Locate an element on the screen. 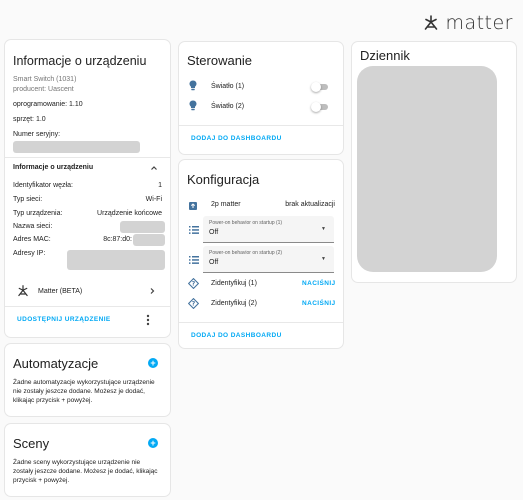 This screenshot has width=523, height=500. node-id-value: 1 is located at coordinates (160, 185).